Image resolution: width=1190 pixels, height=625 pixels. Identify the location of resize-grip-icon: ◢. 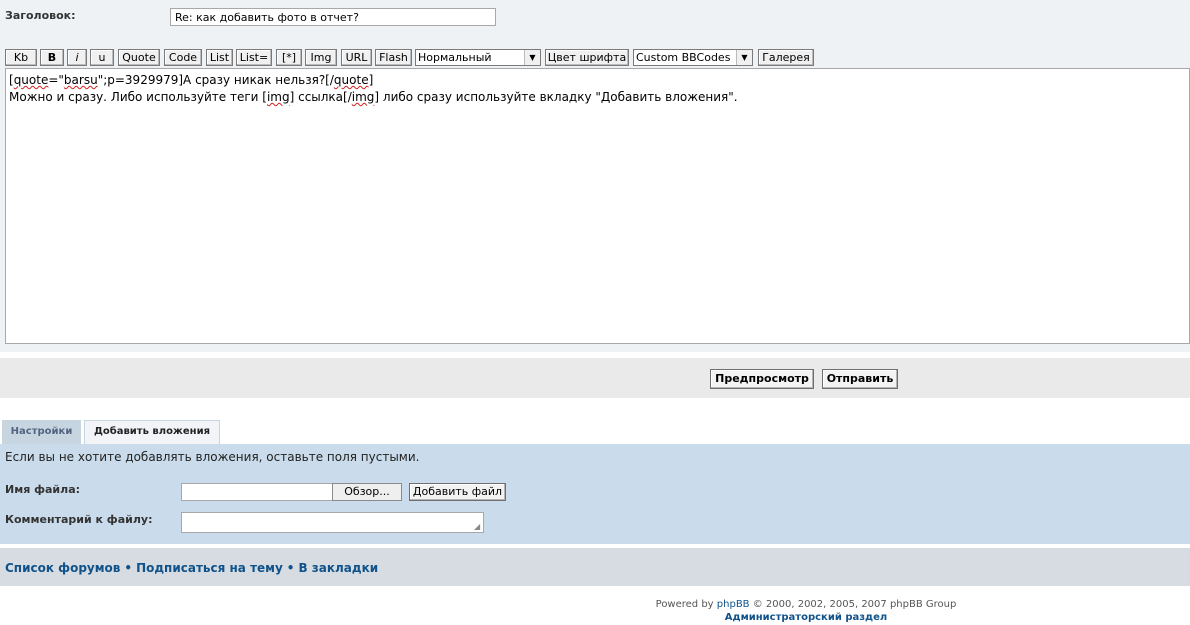
(478, 527).